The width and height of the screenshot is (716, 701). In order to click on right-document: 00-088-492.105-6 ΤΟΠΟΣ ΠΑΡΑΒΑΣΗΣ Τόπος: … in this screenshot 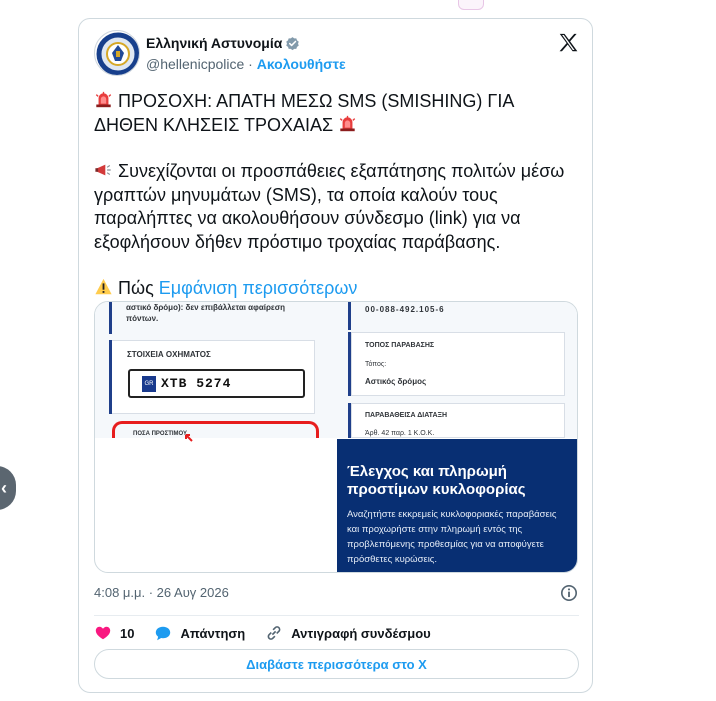, I will do `click(458, 370)`.